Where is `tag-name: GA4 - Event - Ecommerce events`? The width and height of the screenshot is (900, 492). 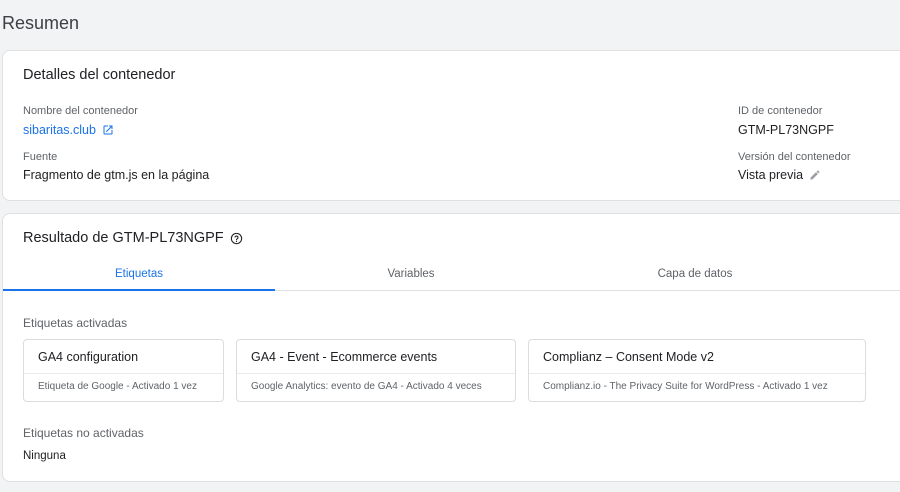 tag-name: GA4 - Event - Ecommerce events is located at coordinates (344, 357).